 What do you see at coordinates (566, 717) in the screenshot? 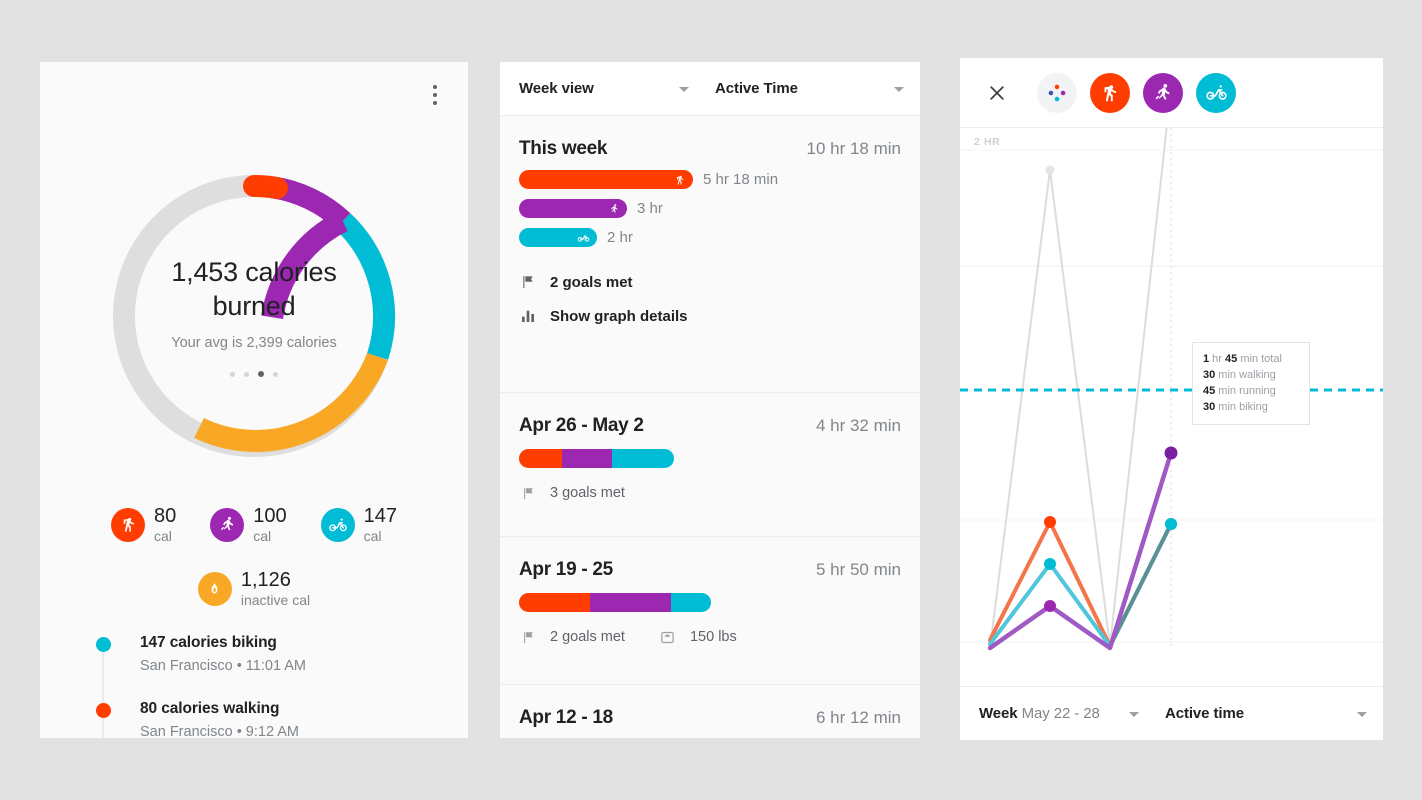
I see `week-title: Apr 12 - 18` at bounding box center [566, 717].